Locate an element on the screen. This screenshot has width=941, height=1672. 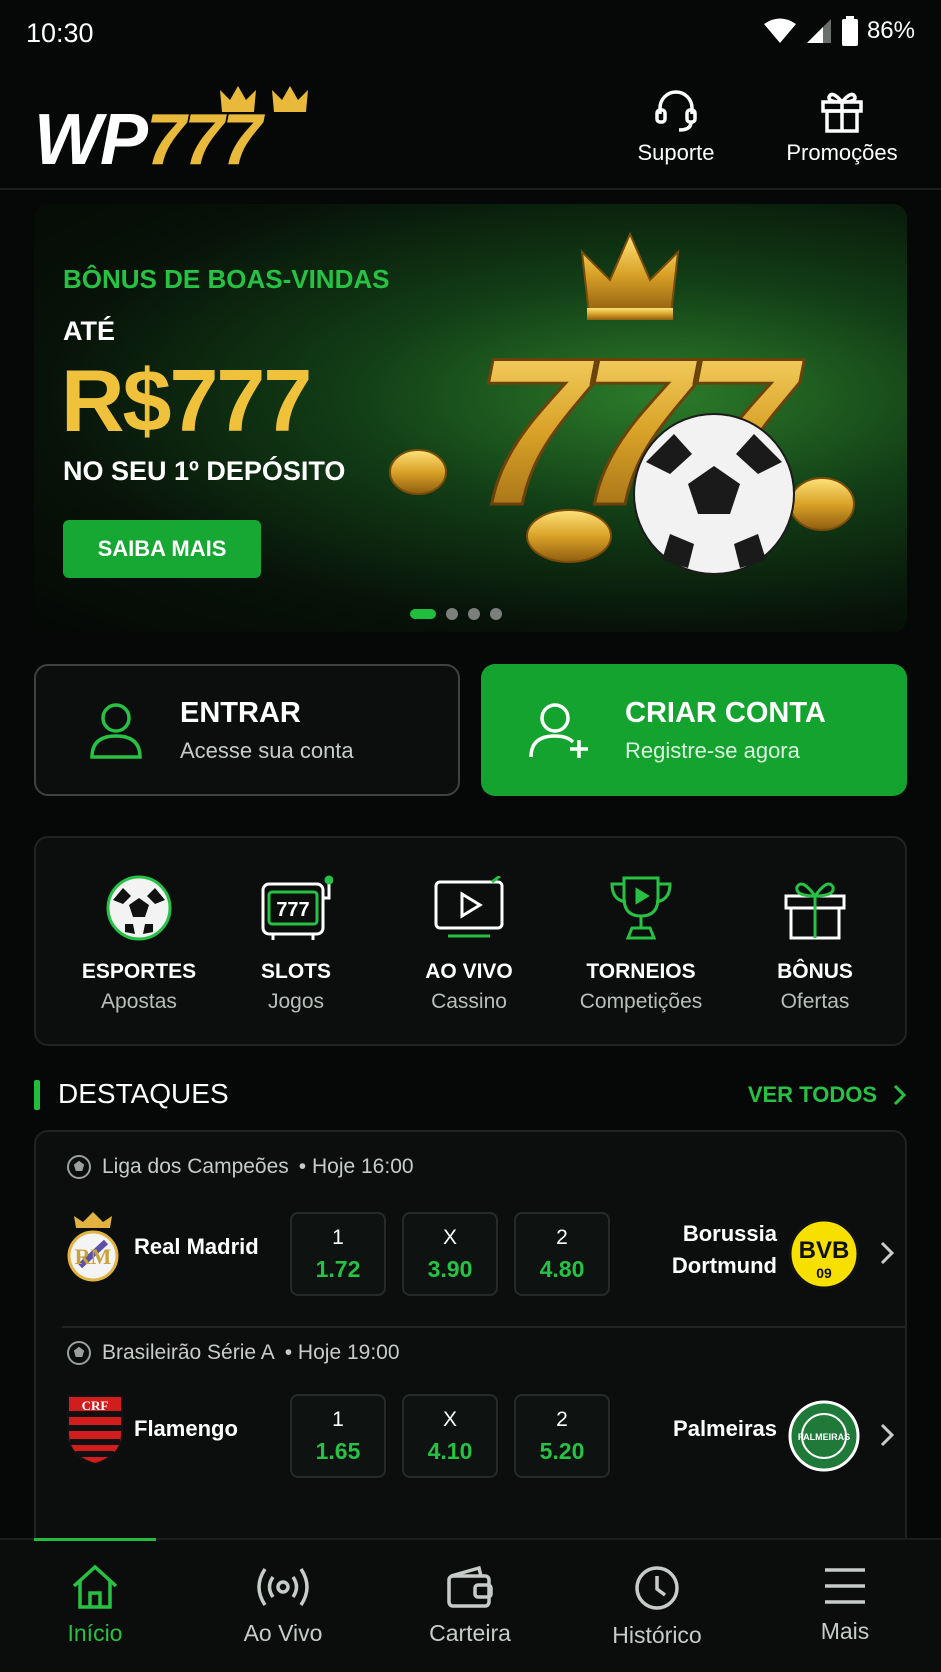
logo-wp: WP is located at coordinates (91, 140).